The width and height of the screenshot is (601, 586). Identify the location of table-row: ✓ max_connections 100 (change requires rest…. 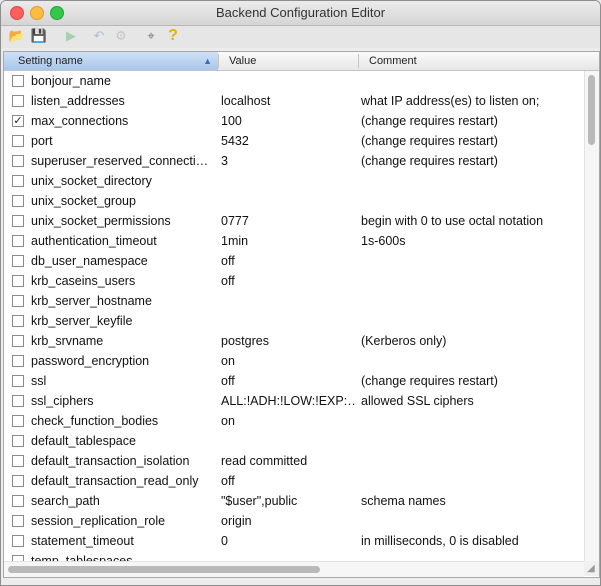
(294, 121).